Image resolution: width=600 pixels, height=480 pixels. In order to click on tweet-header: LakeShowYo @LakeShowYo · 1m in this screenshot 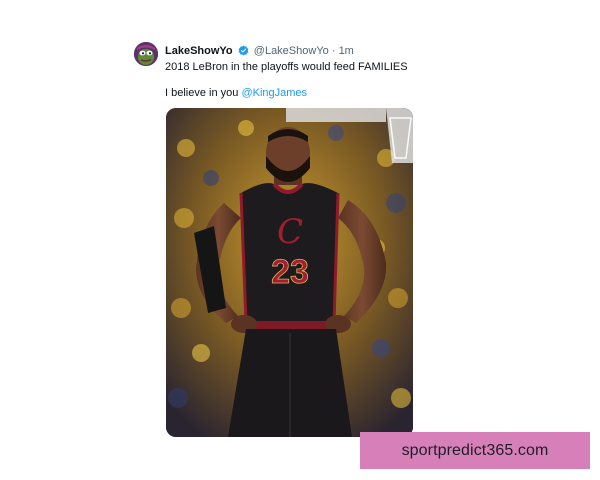, I will do `click(259, 52)`.